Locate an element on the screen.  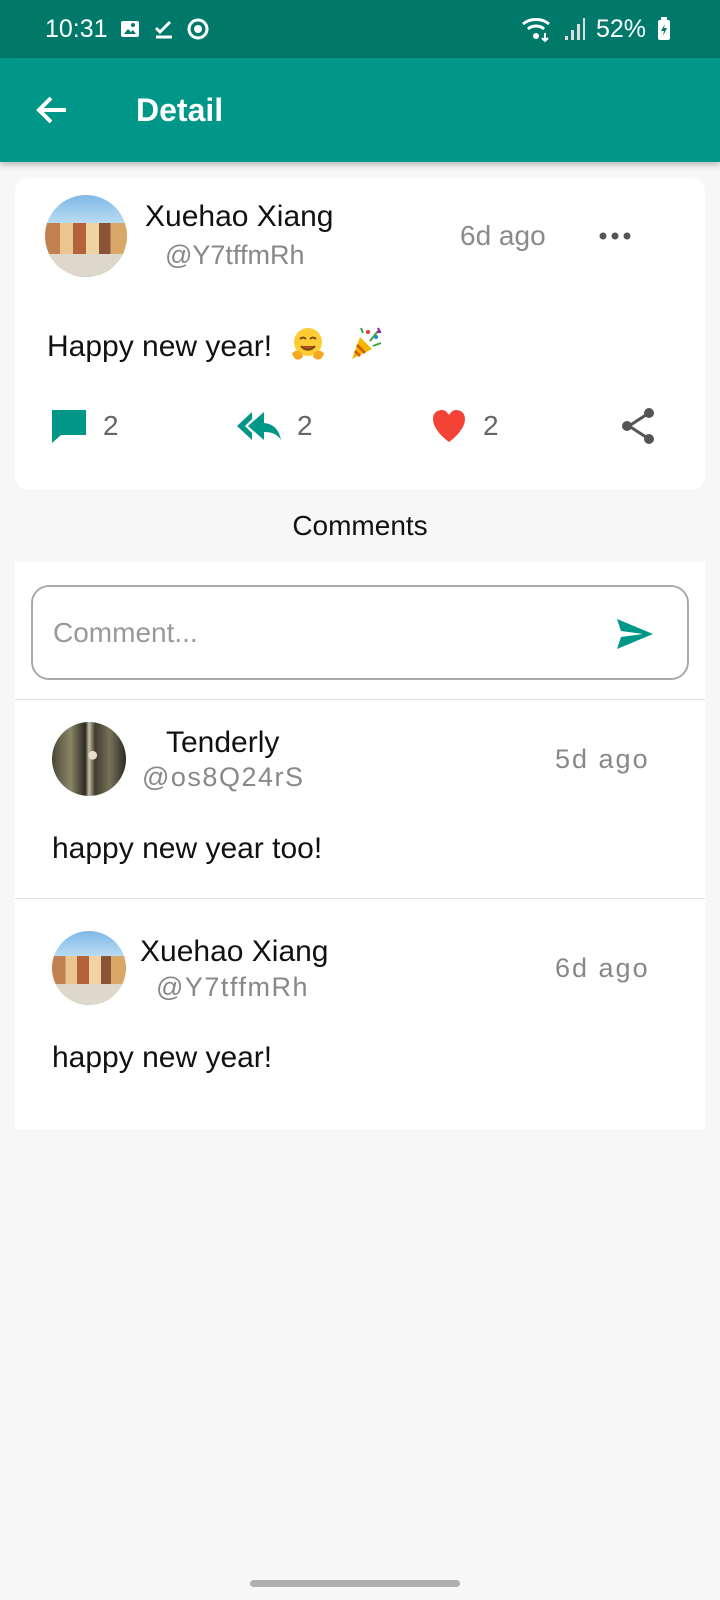
comment-input is located at coordinates (323, 633).